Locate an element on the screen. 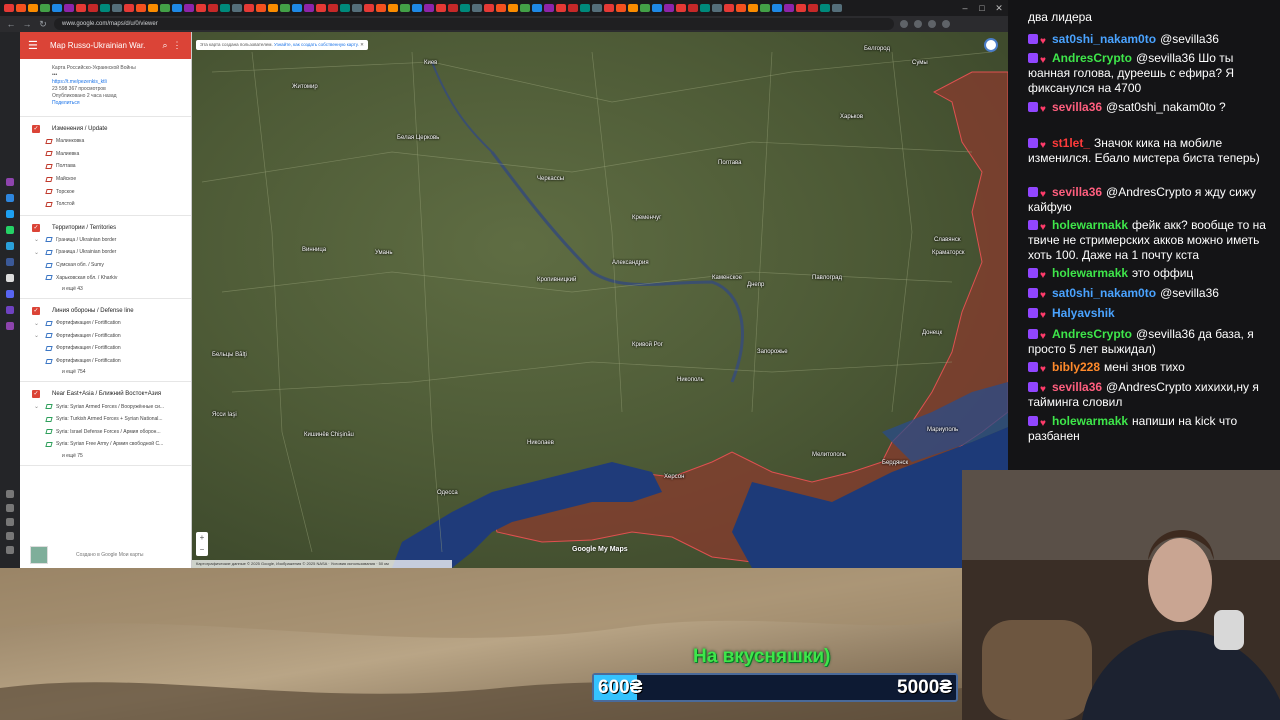 The width and height of the screenshot is (1280, 720). city-label: Кишинёв Chişinău is located at coordinates (329, 435).